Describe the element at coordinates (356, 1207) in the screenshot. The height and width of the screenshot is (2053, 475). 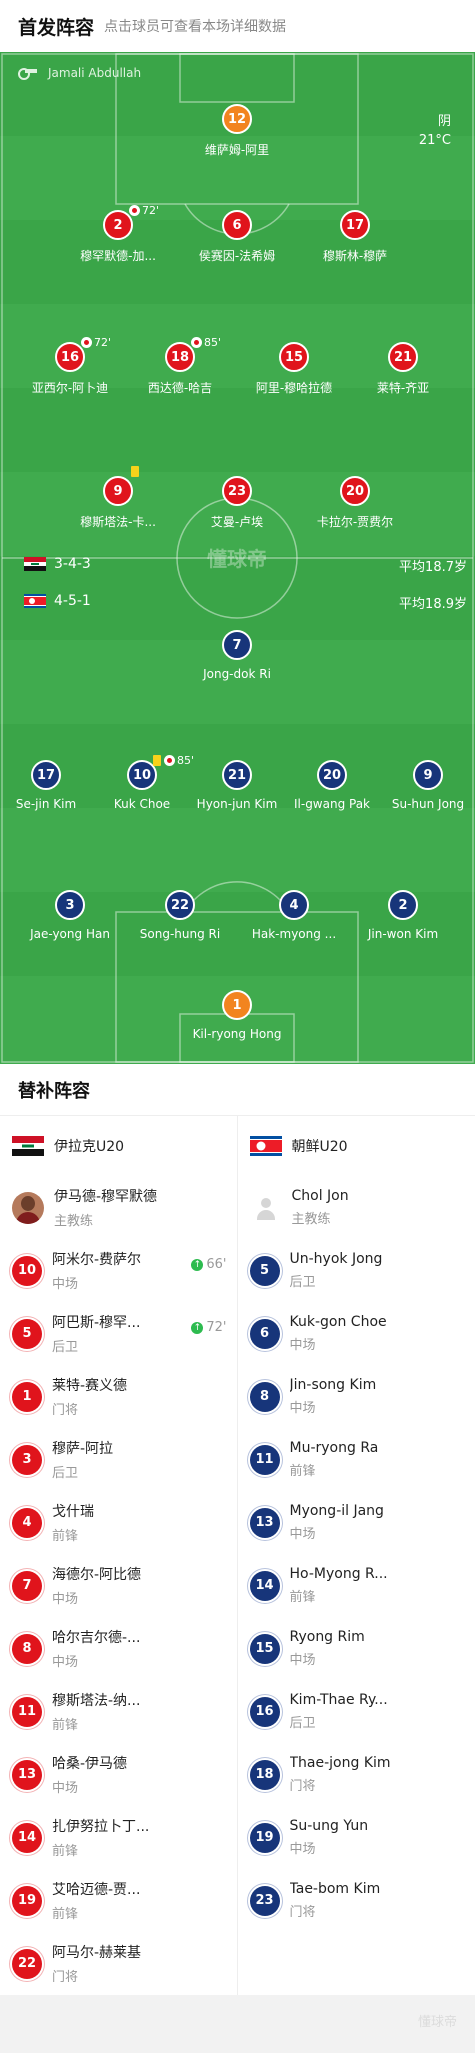
I see `away-coach: Chol Jon 主教练` at that location.